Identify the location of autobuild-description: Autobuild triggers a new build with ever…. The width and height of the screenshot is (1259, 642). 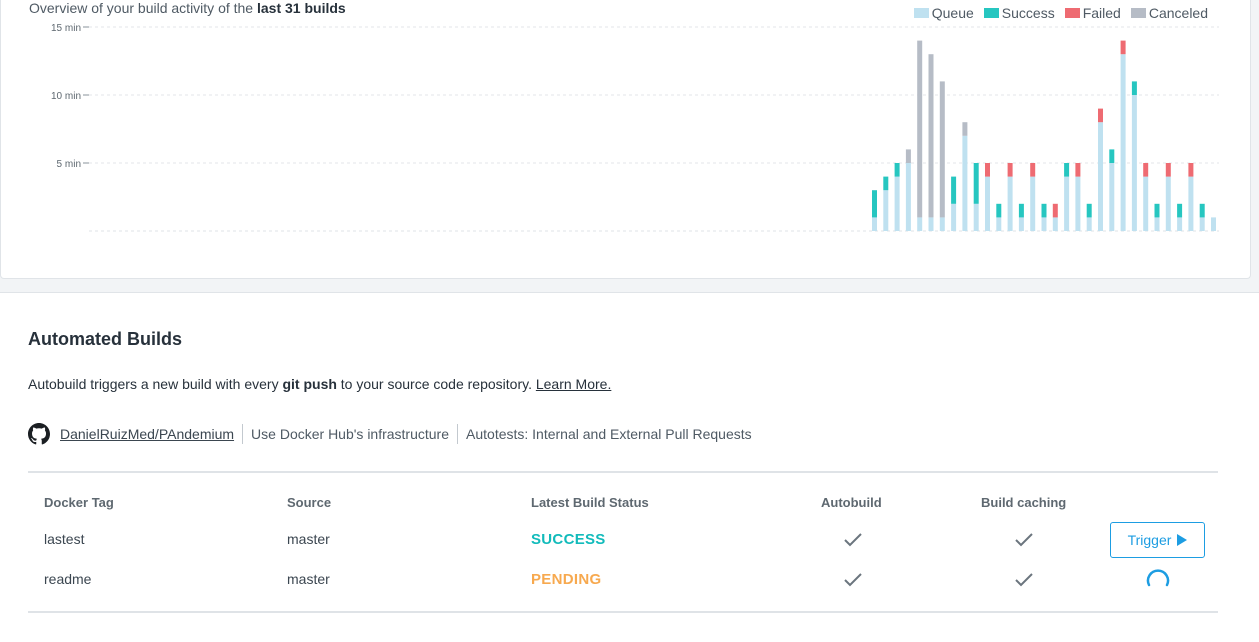
(319, 384).